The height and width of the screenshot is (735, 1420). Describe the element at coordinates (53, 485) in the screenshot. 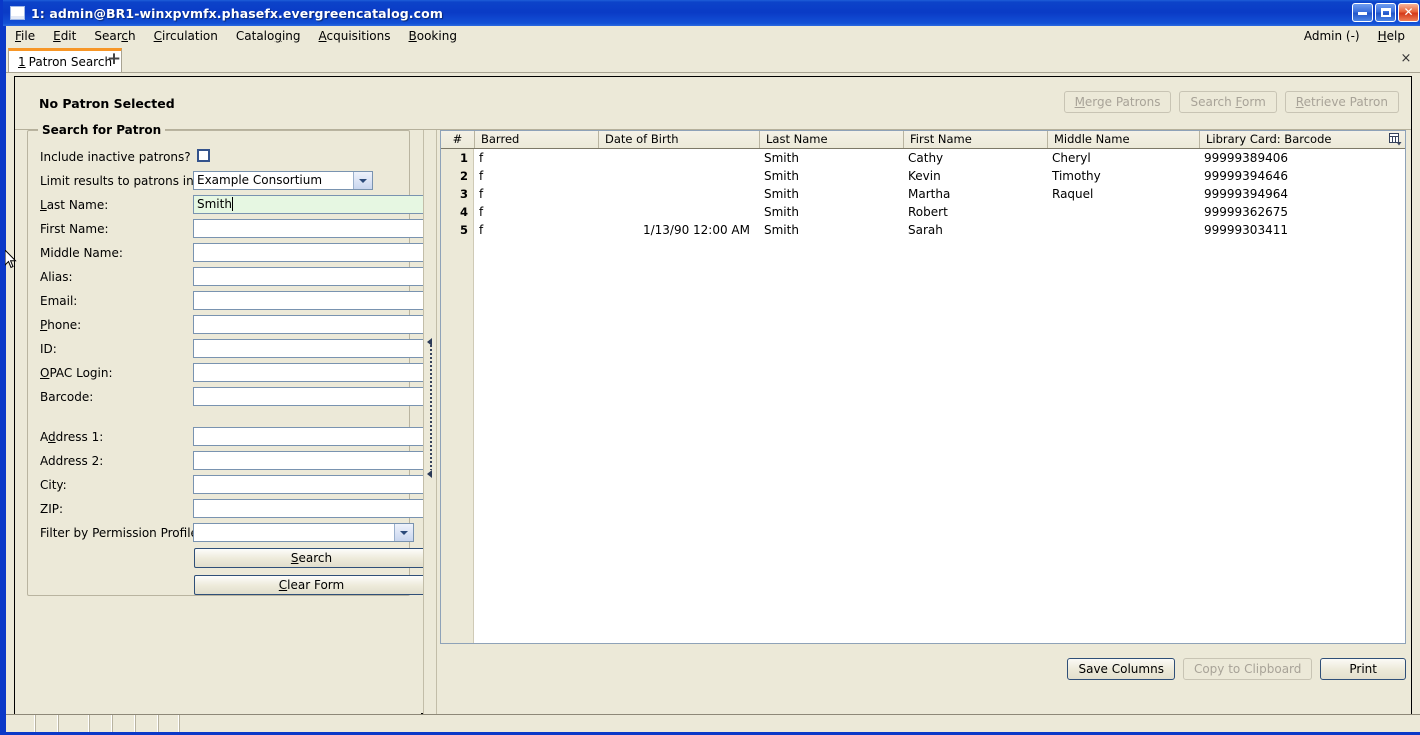

I see `city-label: City:` at that location.